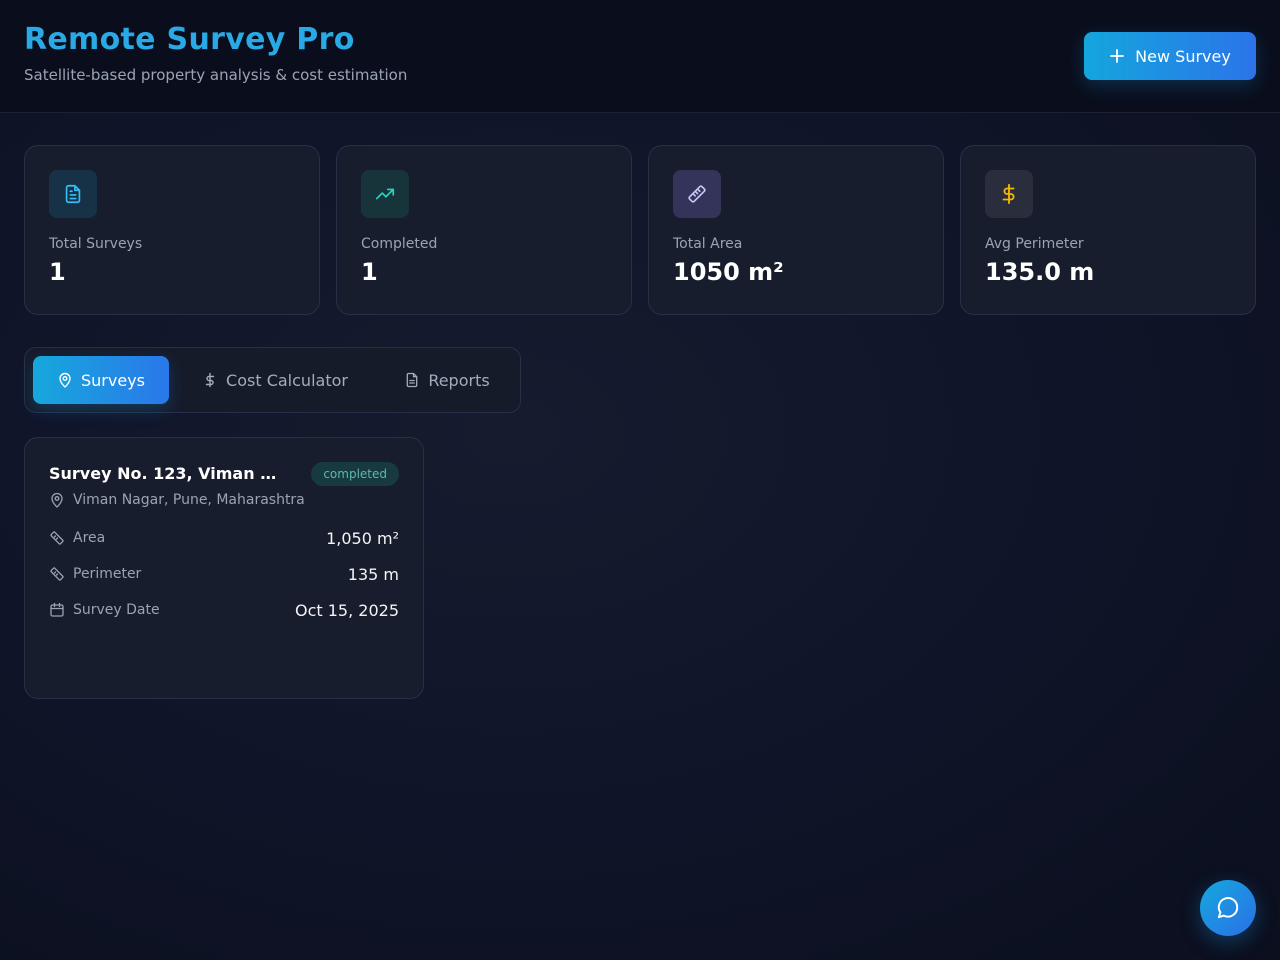 Image resolution: width=1280 pixels, height=960 pixels. I want to click on survey-row-date: Survey Date Oct 15, 2025, so click(224, 610).